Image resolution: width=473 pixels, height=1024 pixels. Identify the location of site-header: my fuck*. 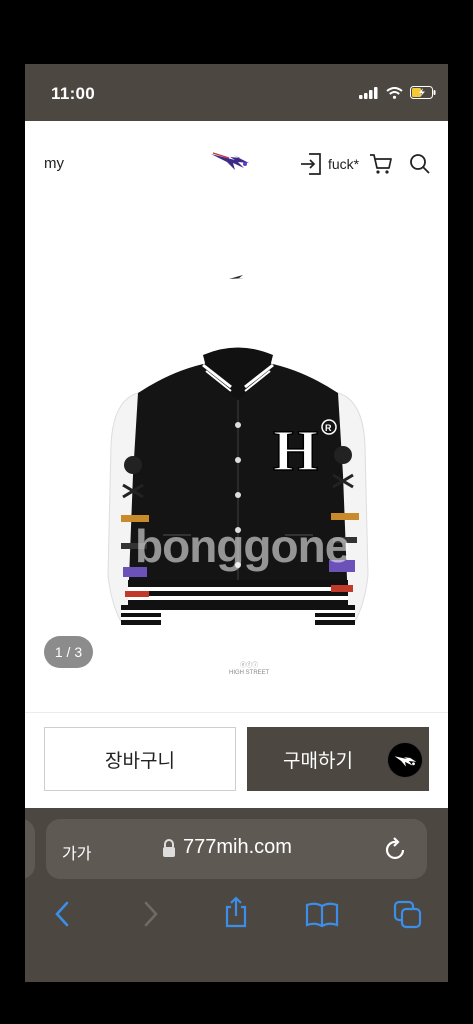
(236, 164).